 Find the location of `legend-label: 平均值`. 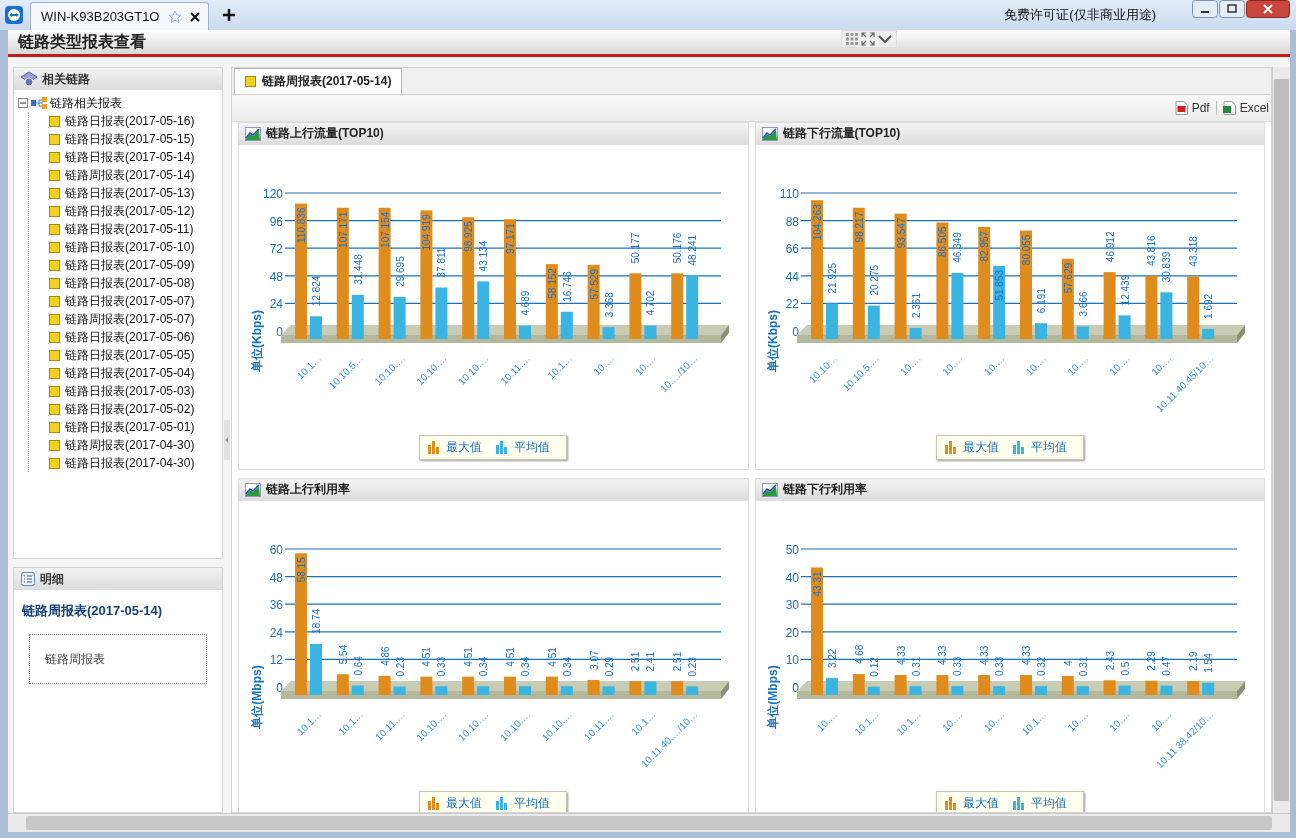

legend-label: 平均值 is located at coordinates (532, 447).